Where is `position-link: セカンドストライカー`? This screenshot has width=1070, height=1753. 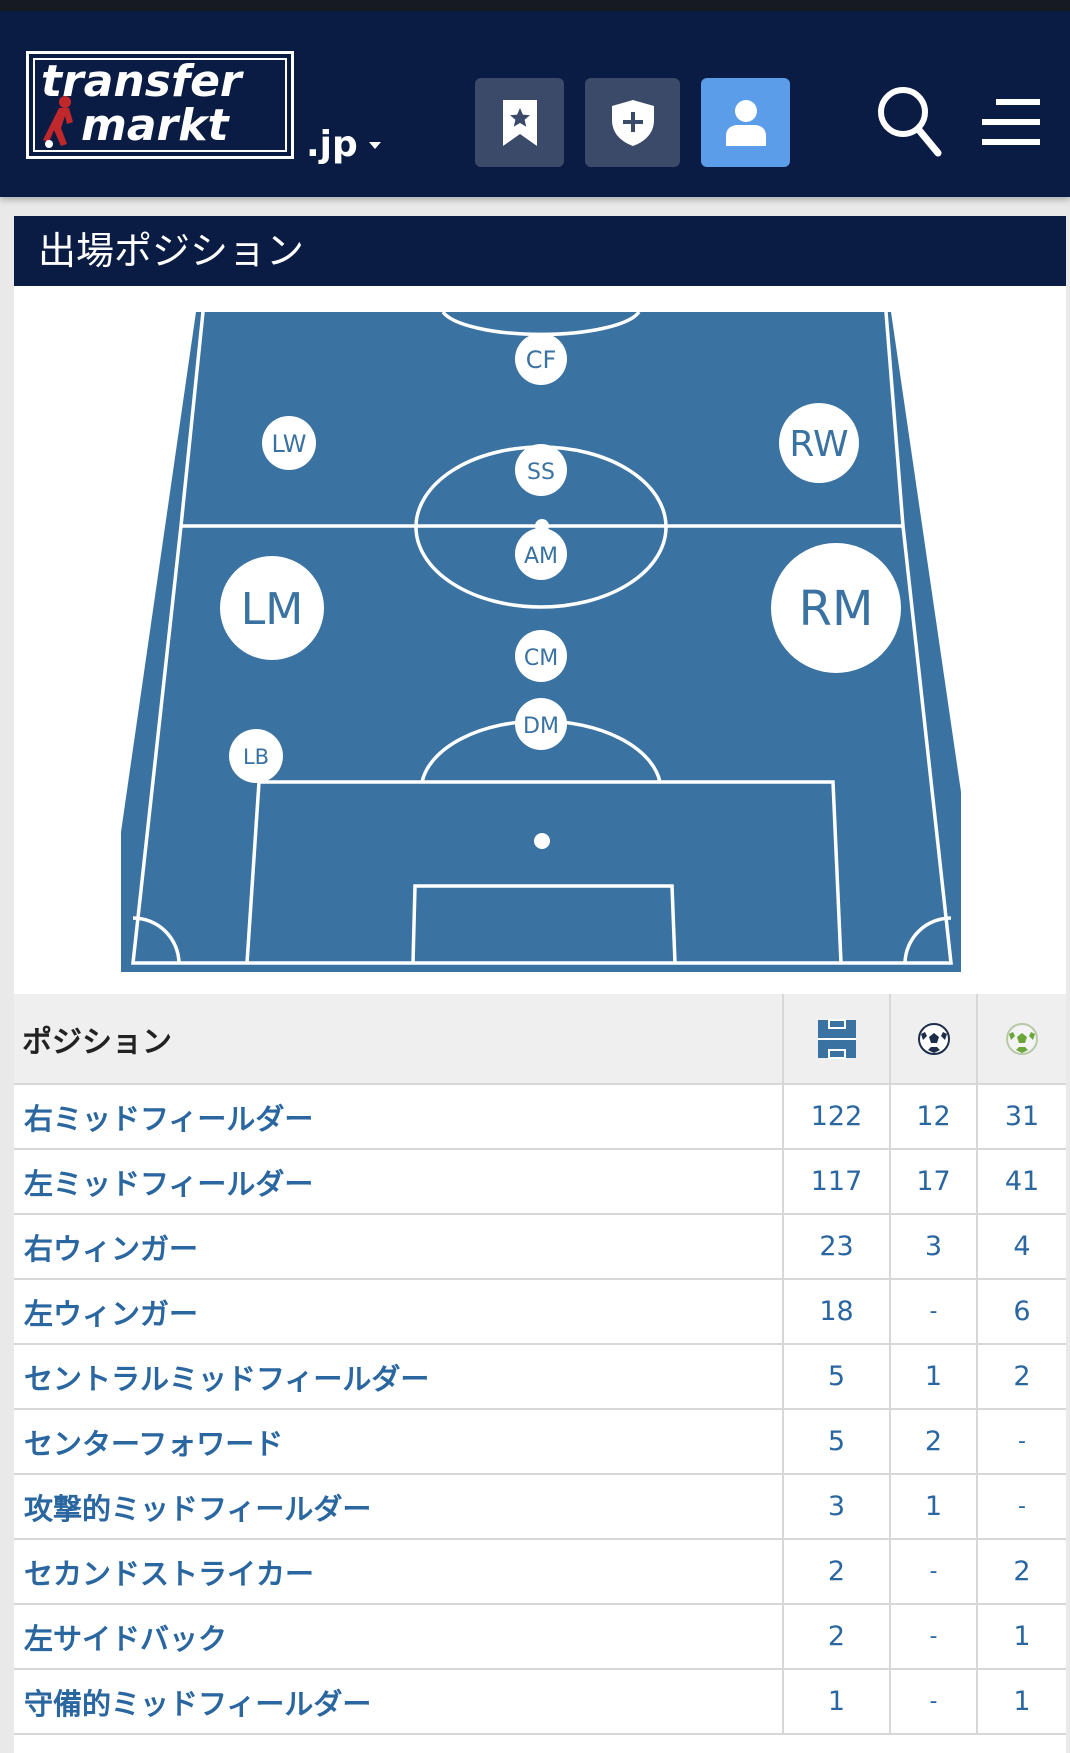
position-link: セカンドストライカー is located at coordinates (398, 1572).